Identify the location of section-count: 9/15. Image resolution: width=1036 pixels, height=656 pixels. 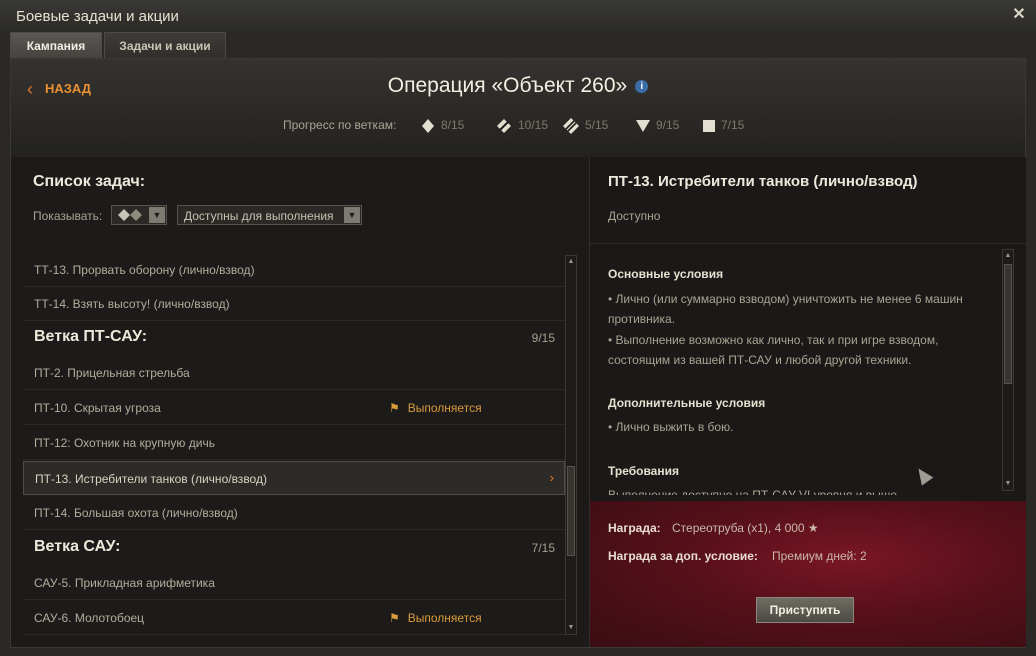
(543, 338).